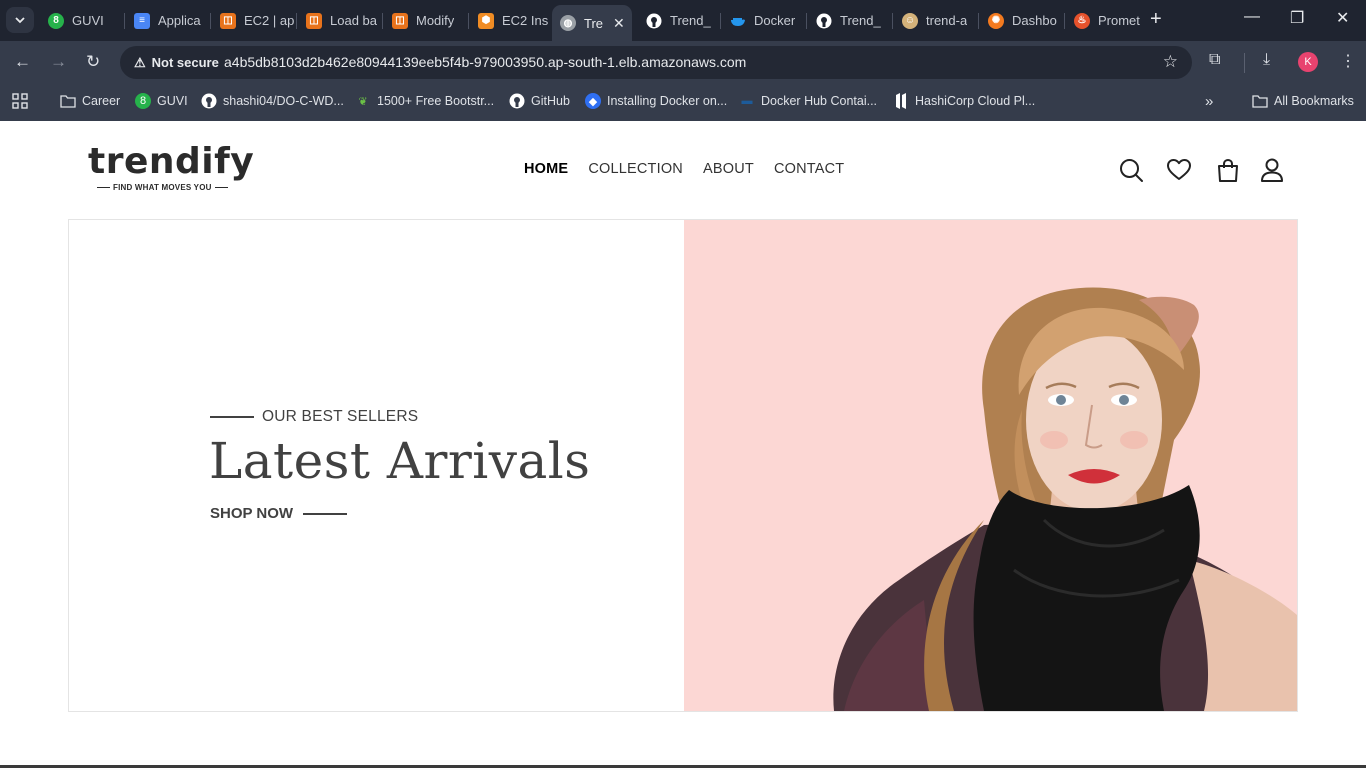  I want to click on shop-now-label: SHOP NOW, so click(252, 513).